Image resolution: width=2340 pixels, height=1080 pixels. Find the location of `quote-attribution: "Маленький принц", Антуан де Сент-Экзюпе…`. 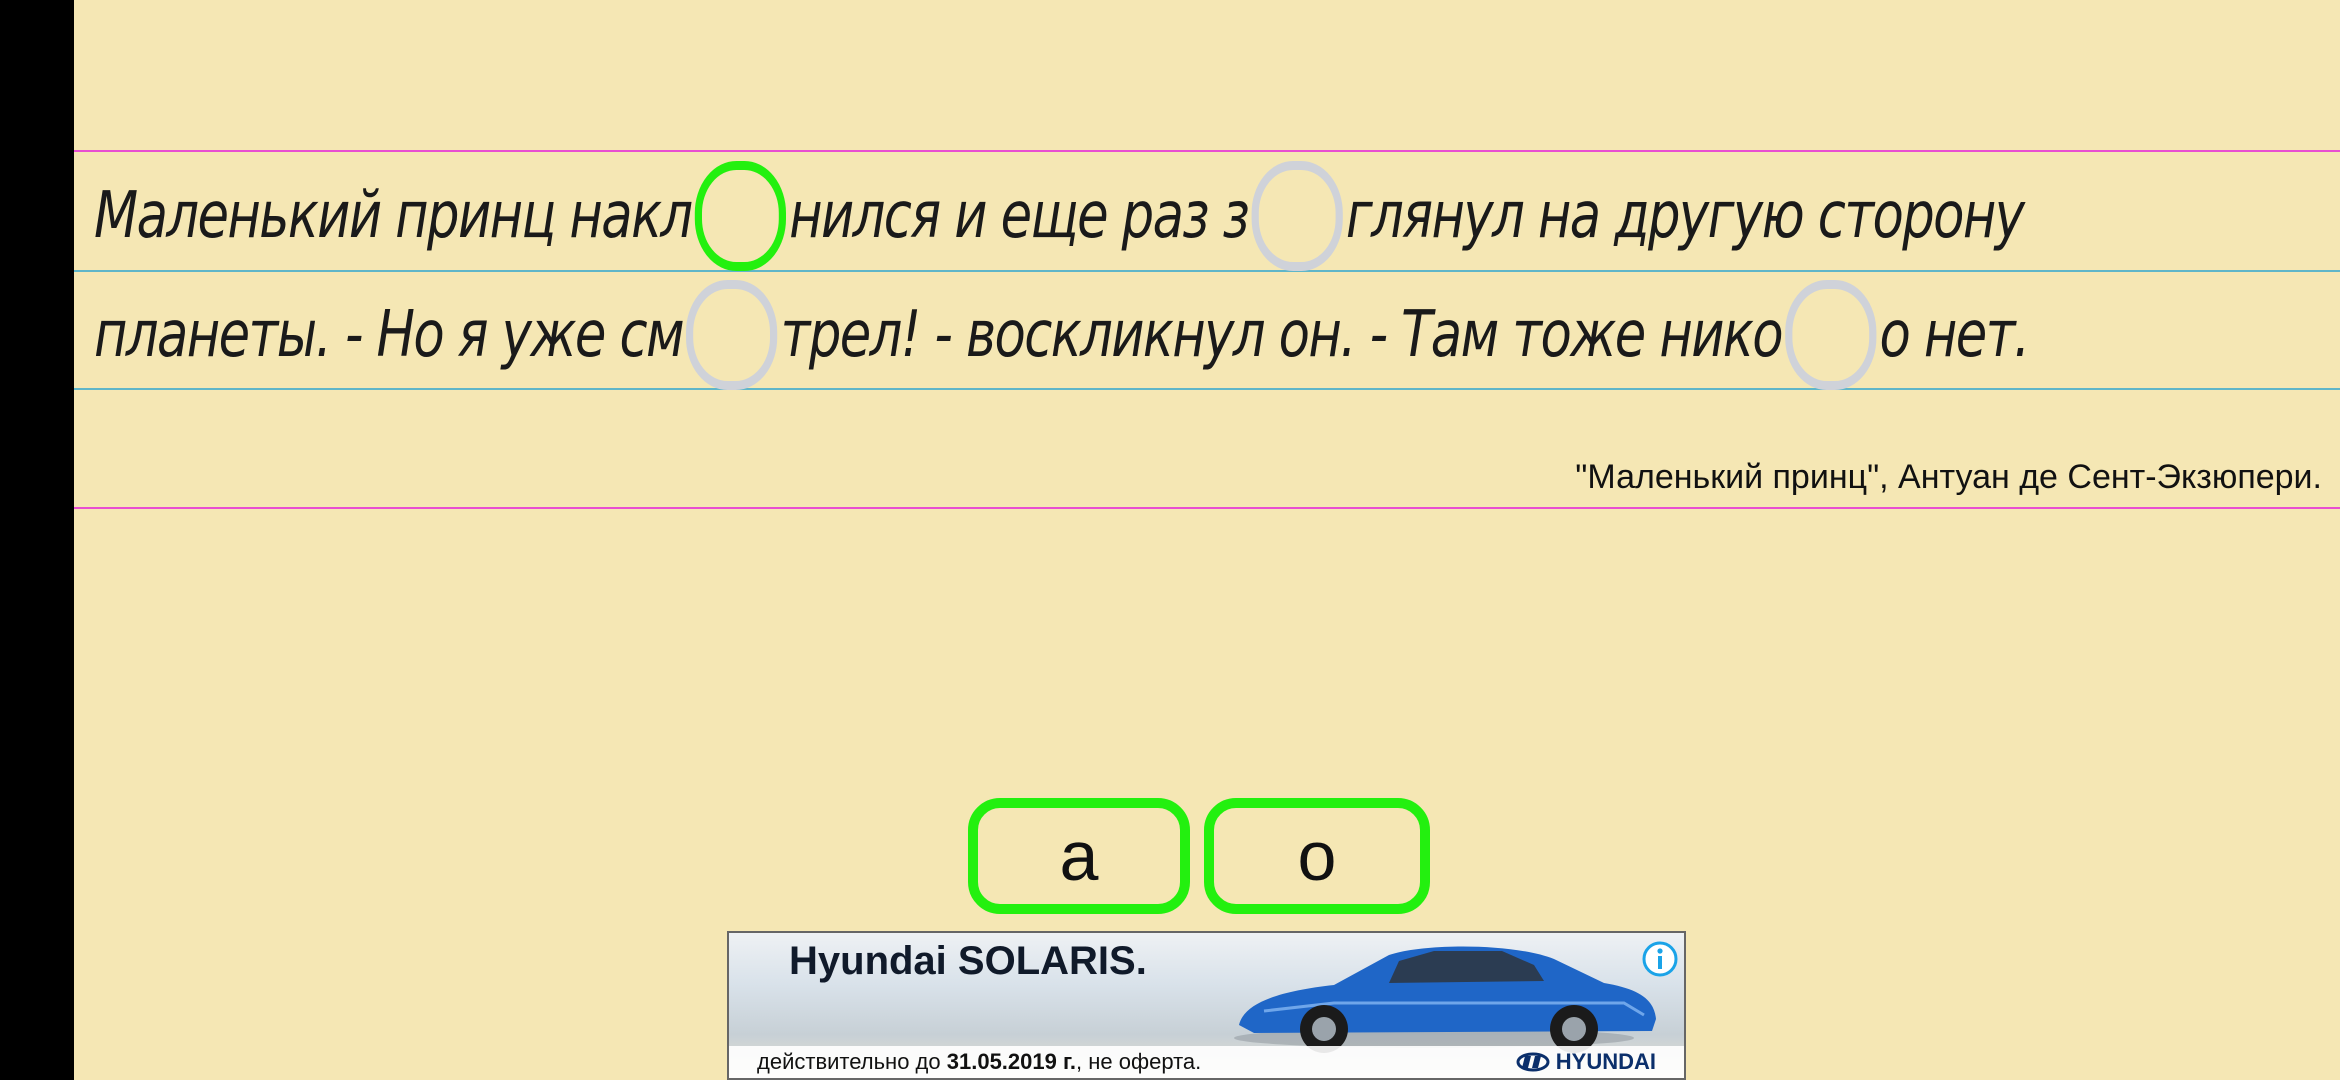

quote-attribution: "Маленький принц", Антуан де Сент-Экзюпе… is located at coordinates (1948, 477).